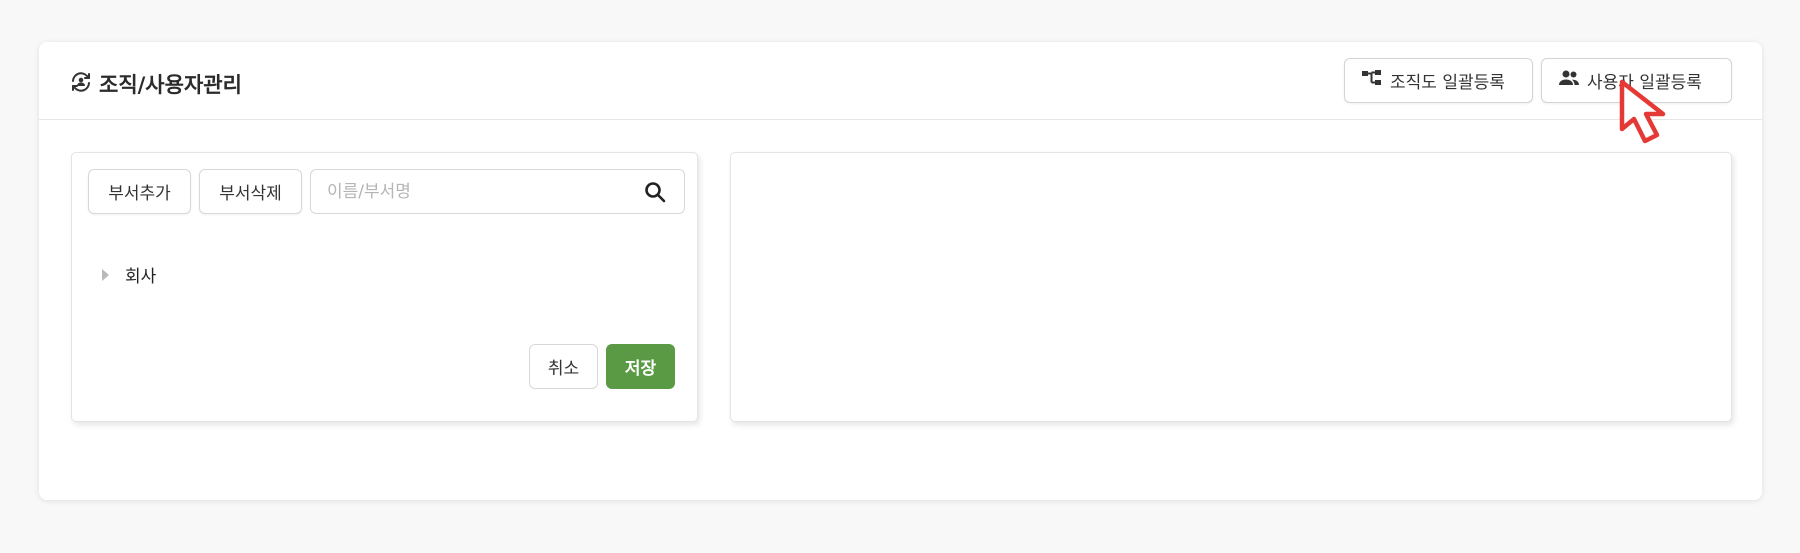 This screenshot has width=1800, height=553. I want to click on search-box, so click(497, 191).